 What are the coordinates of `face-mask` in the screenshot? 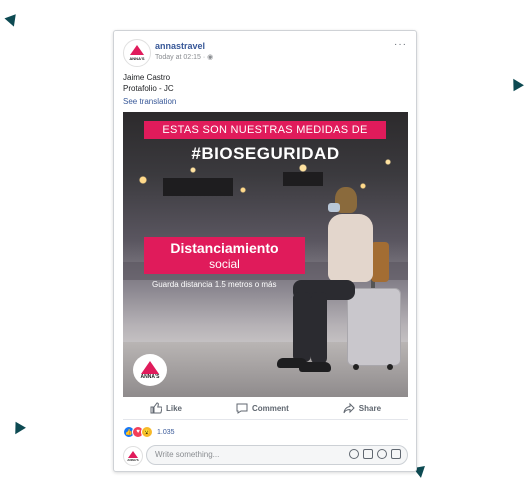 It's located at (334, 207).